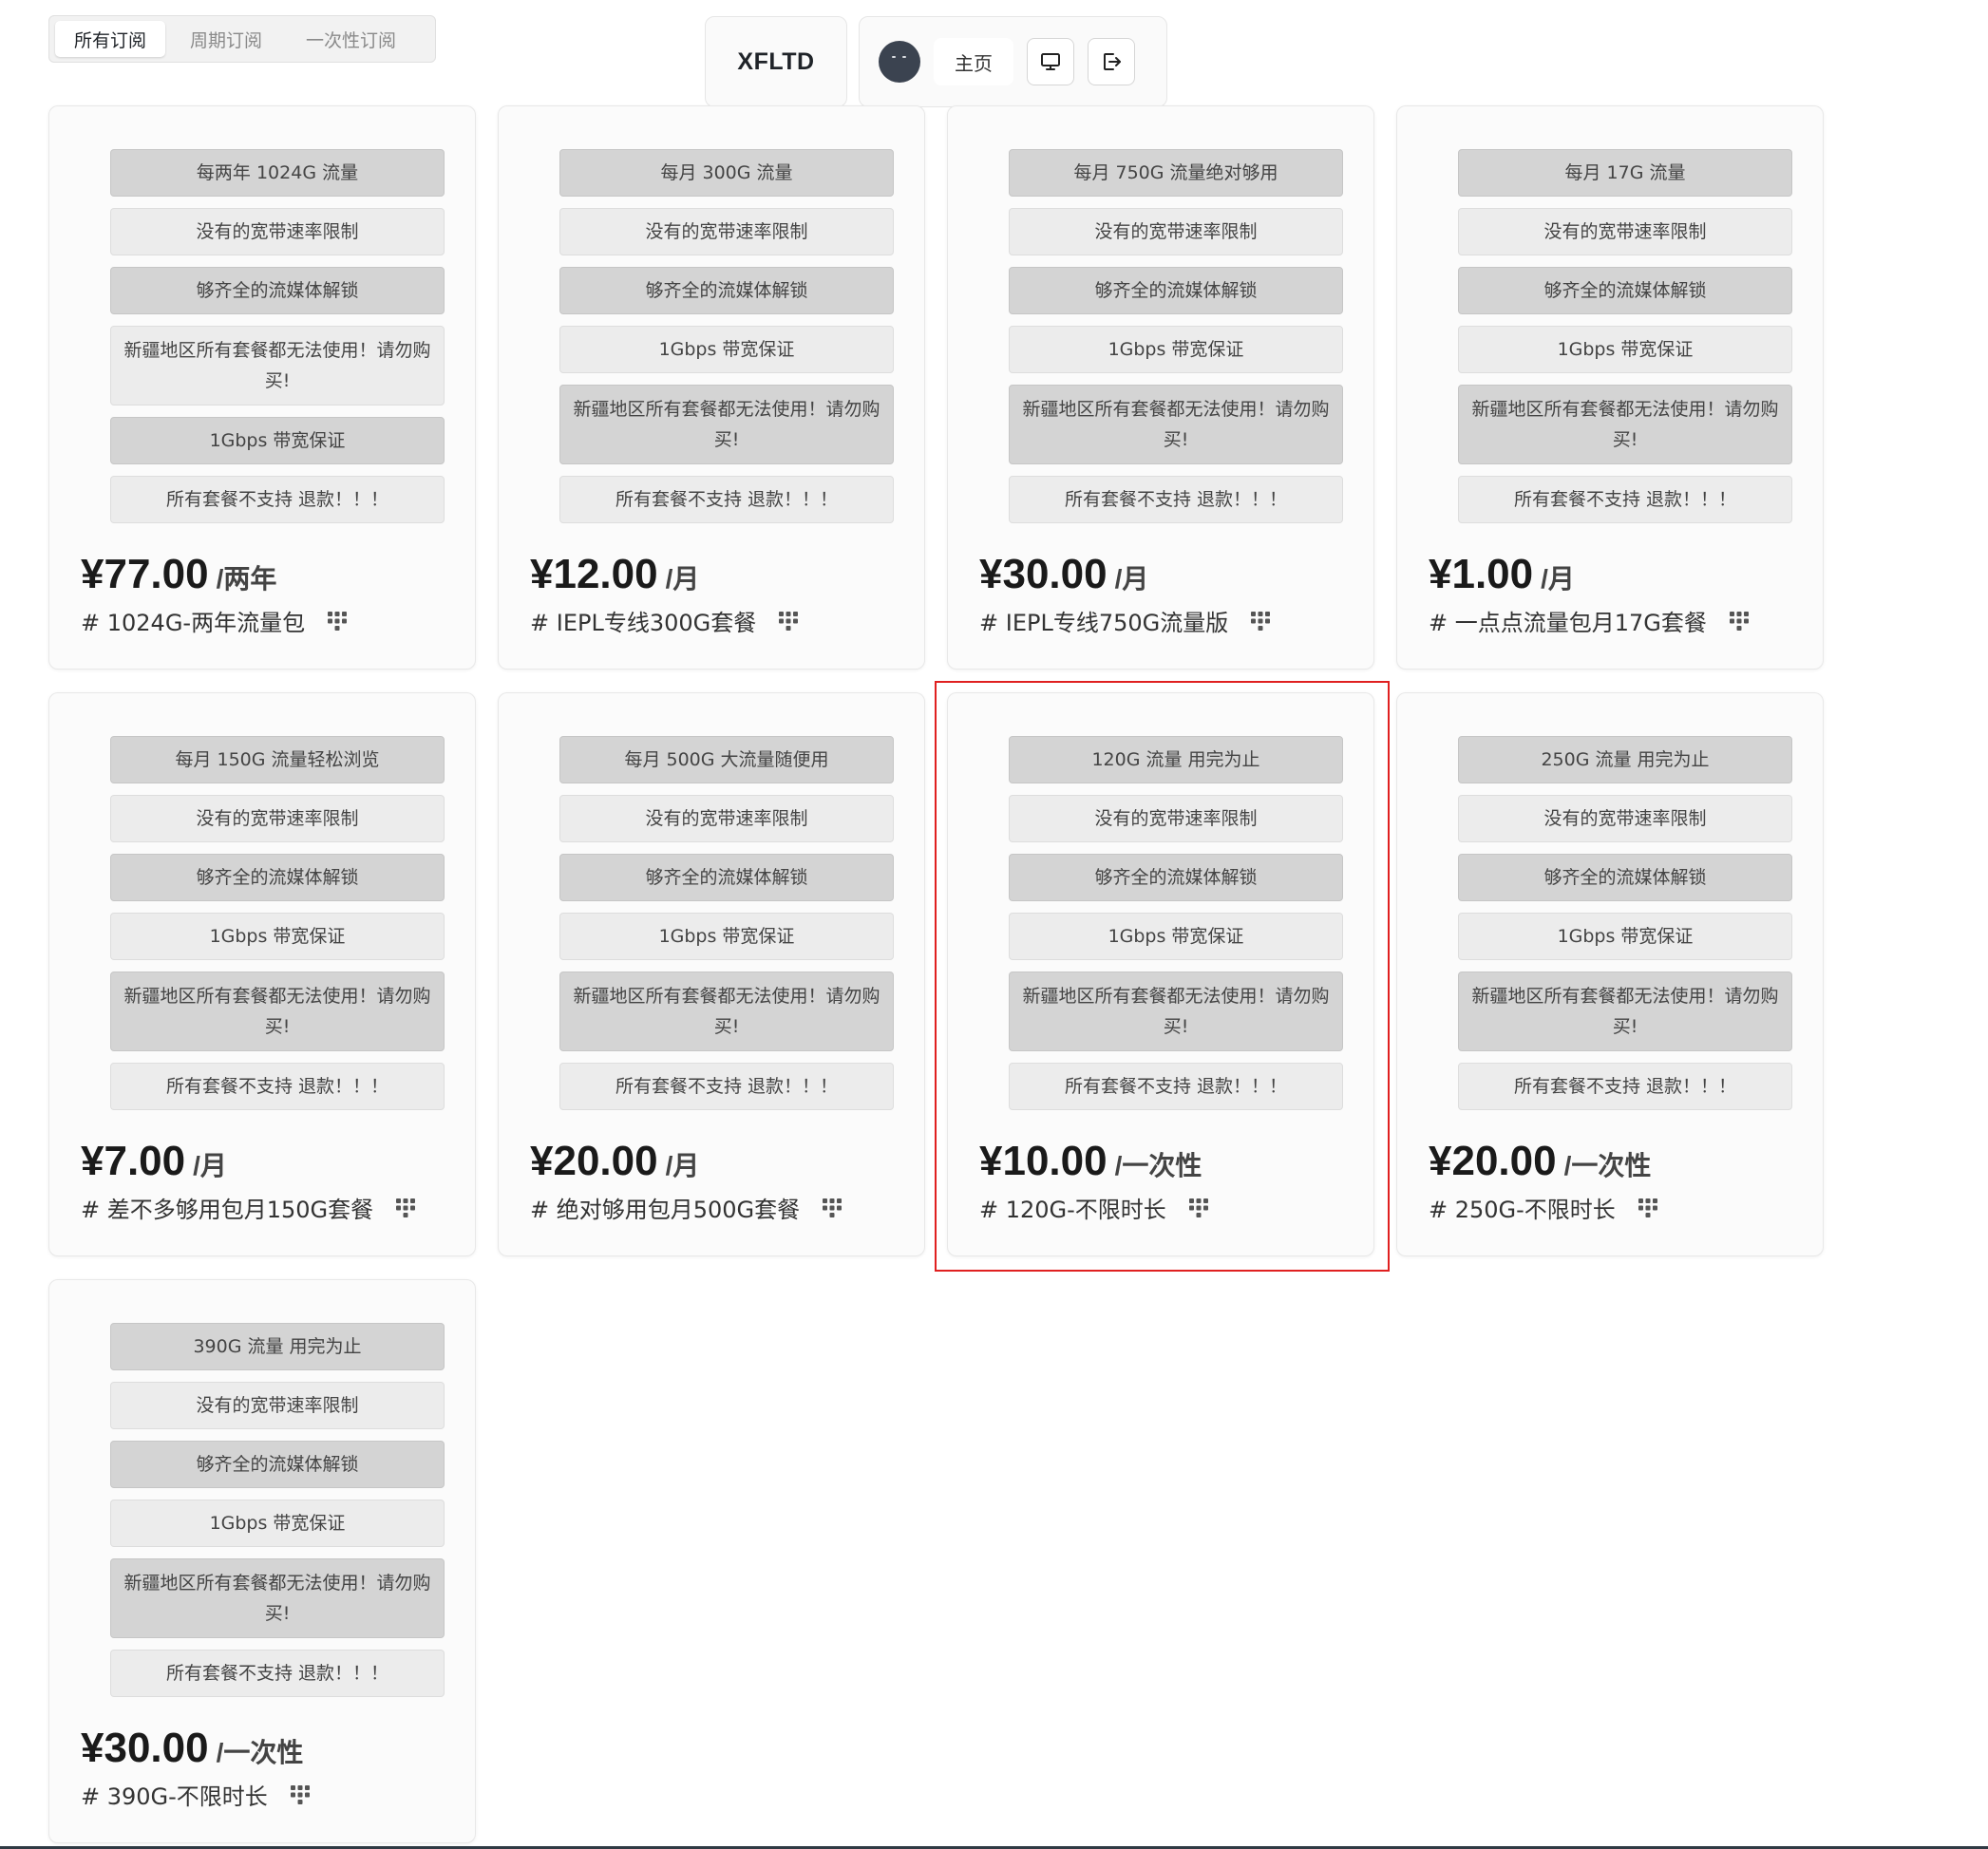  What do you see at coordinates (900, 62) in the screenshot?
I see `avatar` at bounding box center [900, 62].